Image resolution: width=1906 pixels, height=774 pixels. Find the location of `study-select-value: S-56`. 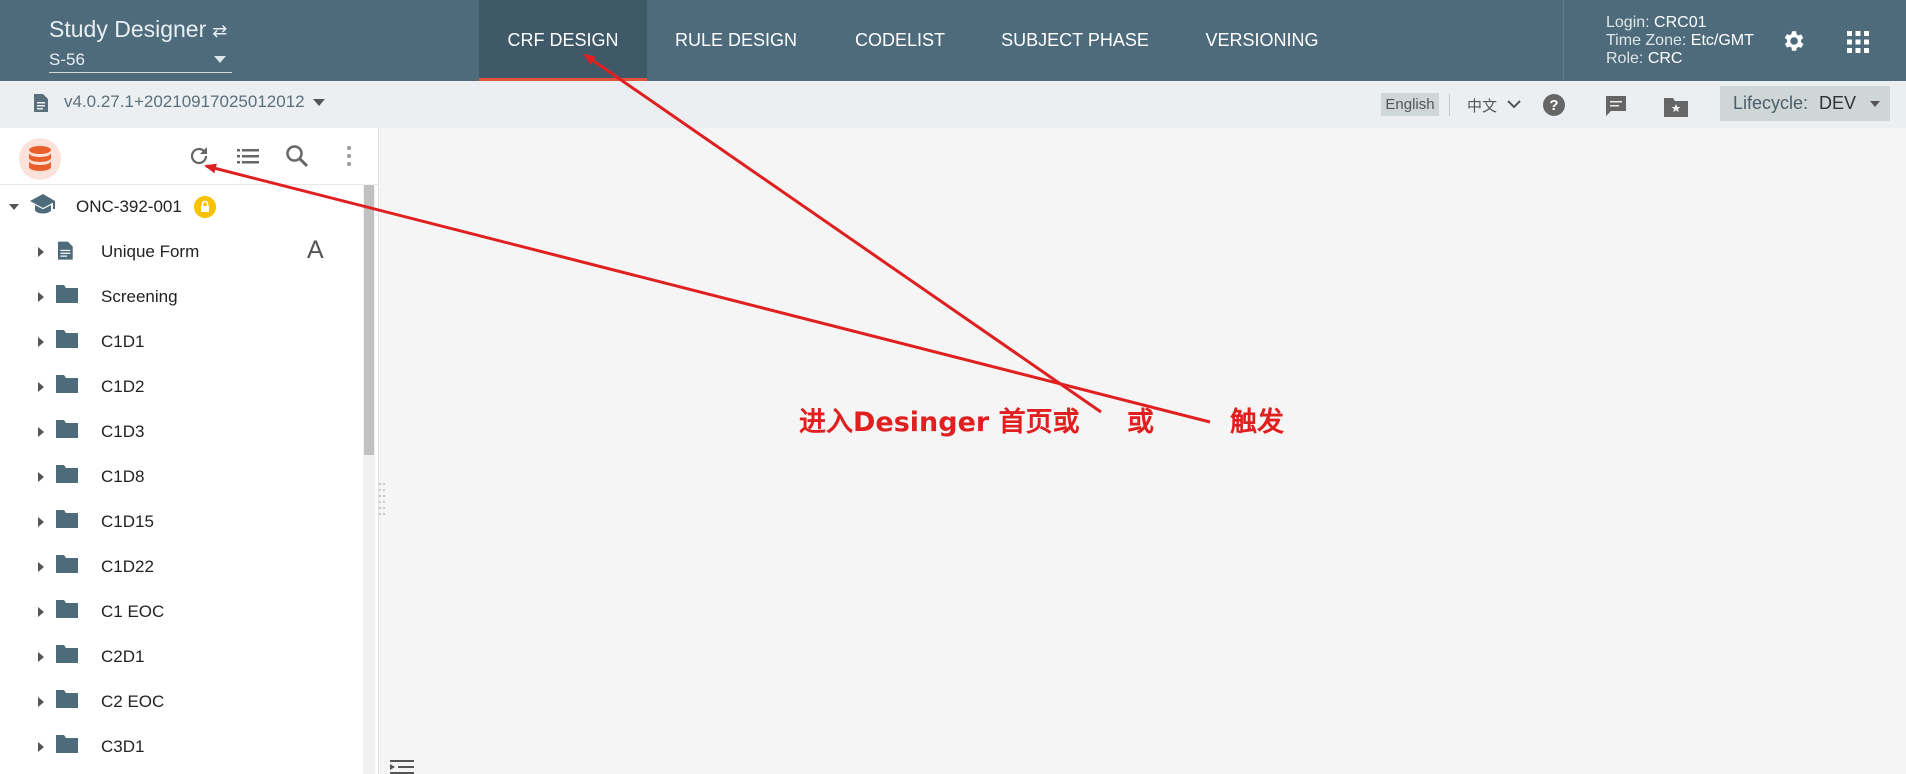

study-select-value: S-56 is located at coordinates (67, 59).